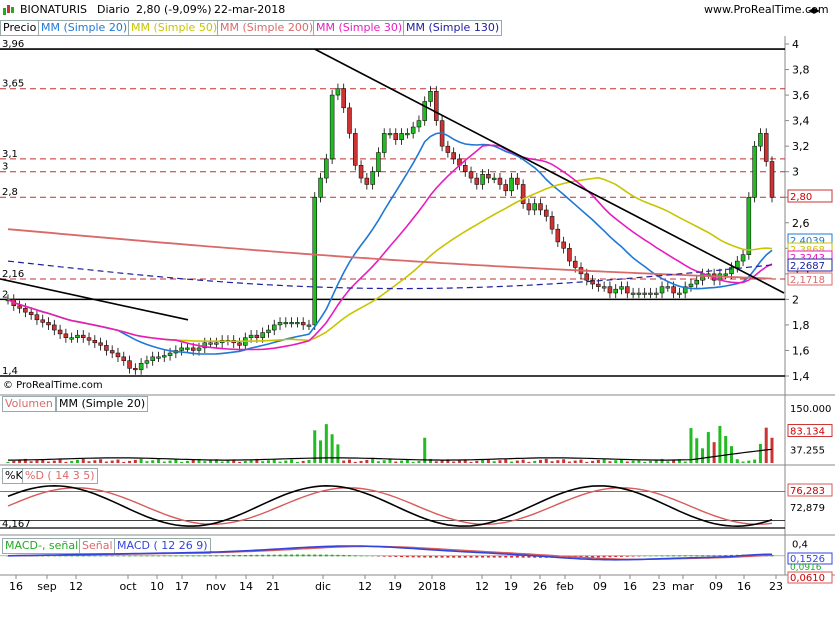 The width and height of the screenshot is (835, 620). What do you see at coordinates (128, 586) in the screenshot?
I see `x-axis-label: oct` at bounding box center [128, 586].